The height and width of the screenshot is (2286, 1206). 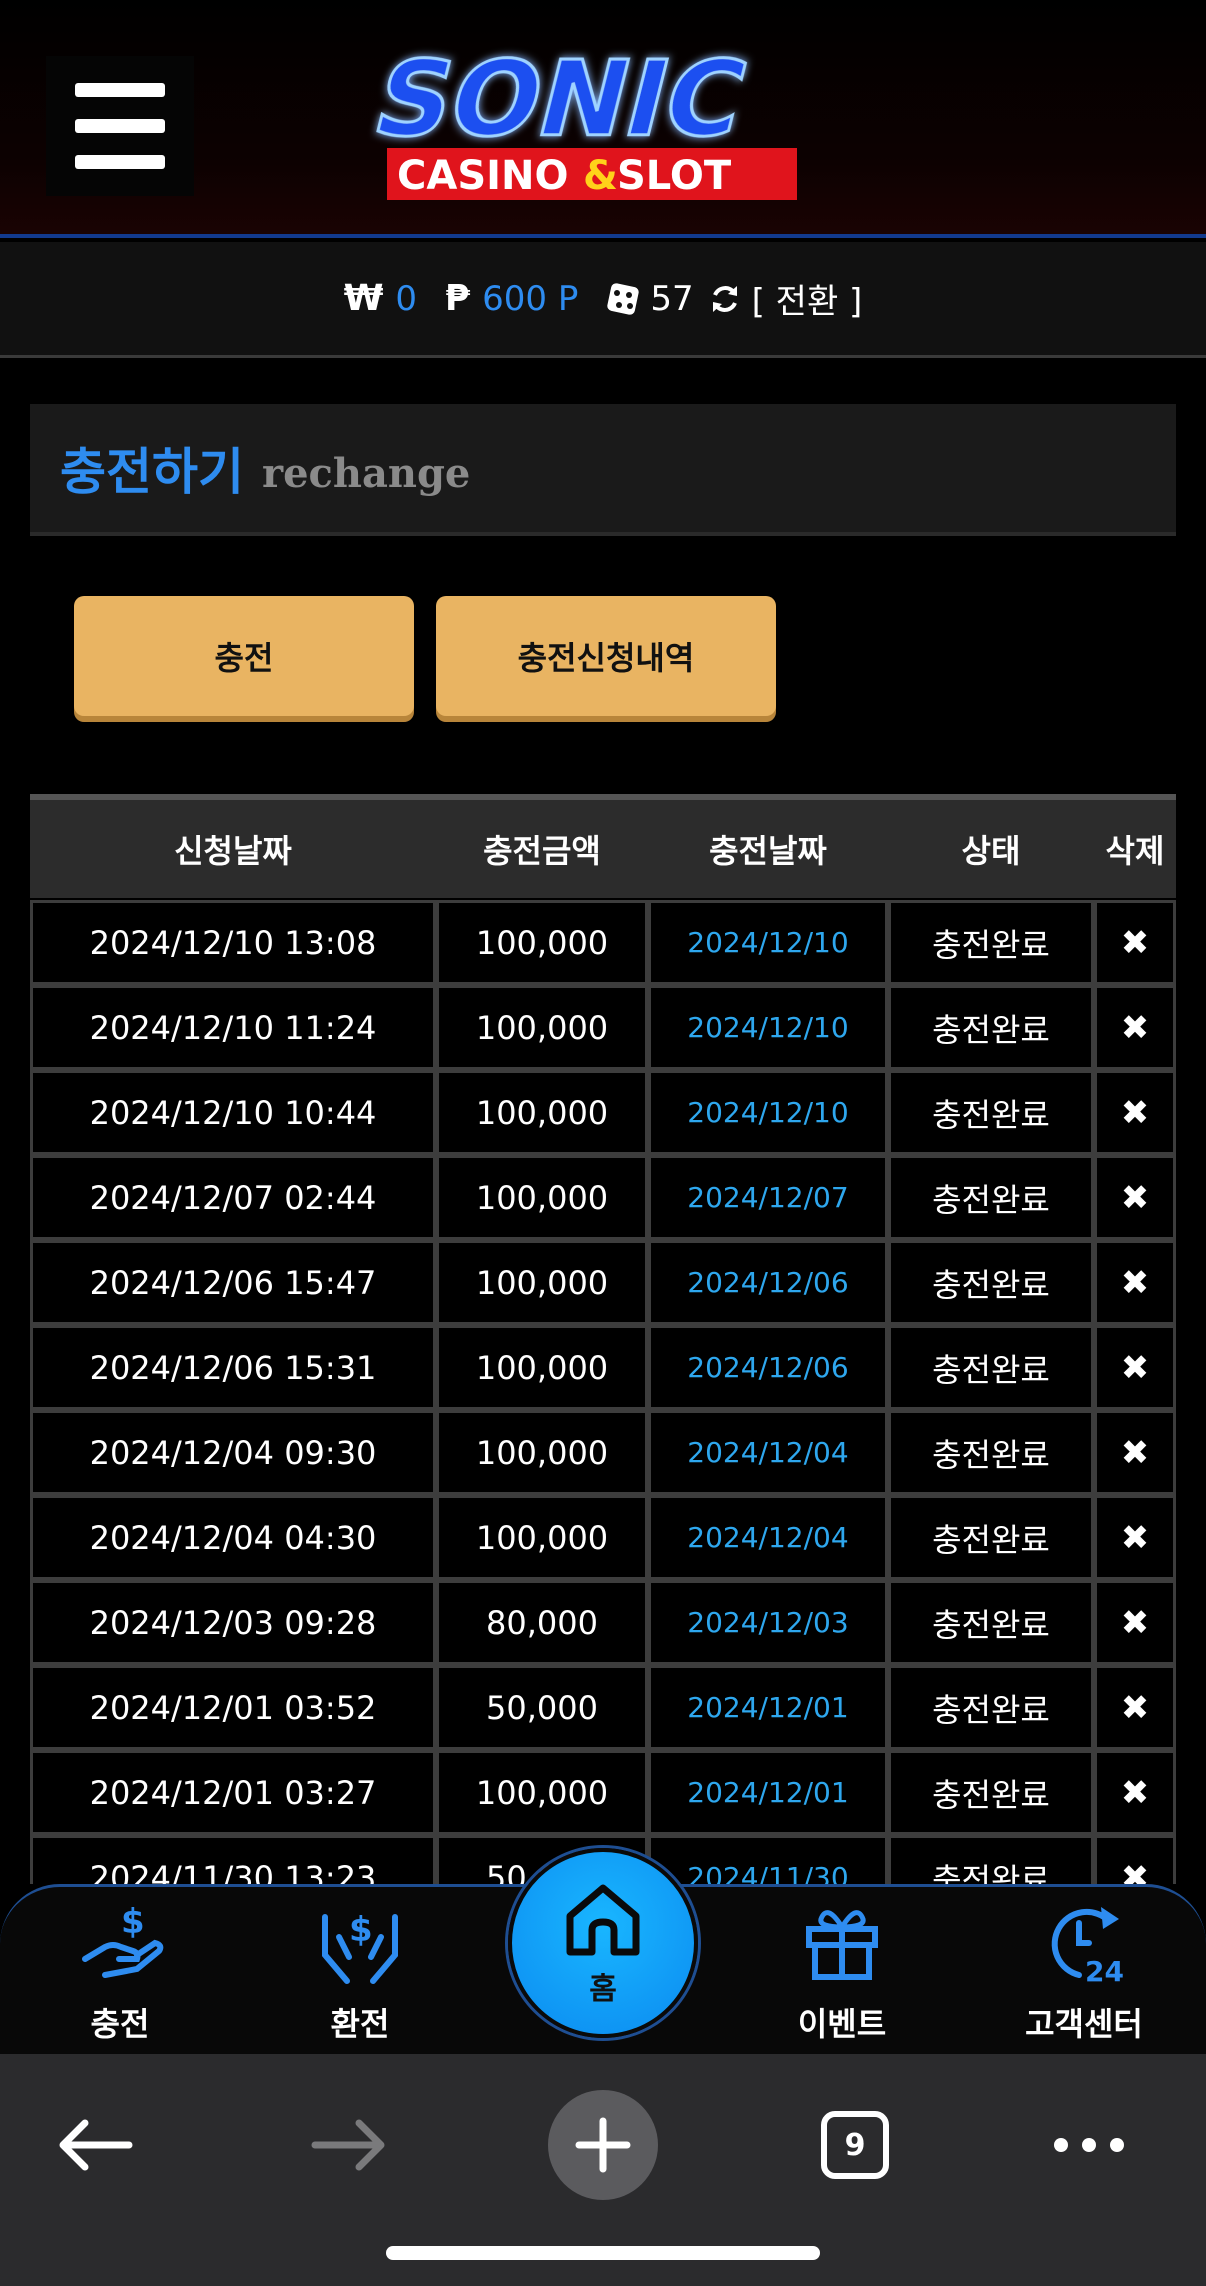 What do you see at coordinates (366, 473) in the screenshot?
I see `title-english: rechange` at bounding box center [366, 473].